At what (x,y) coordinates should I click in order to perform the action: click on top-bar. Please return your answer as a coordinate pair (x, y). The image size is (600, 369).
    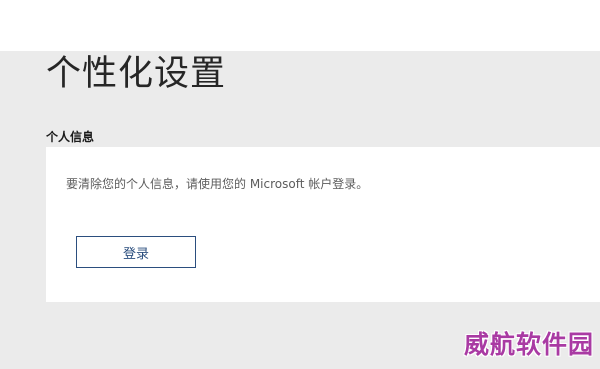
    Looking at the image, I should click on (300, 25).